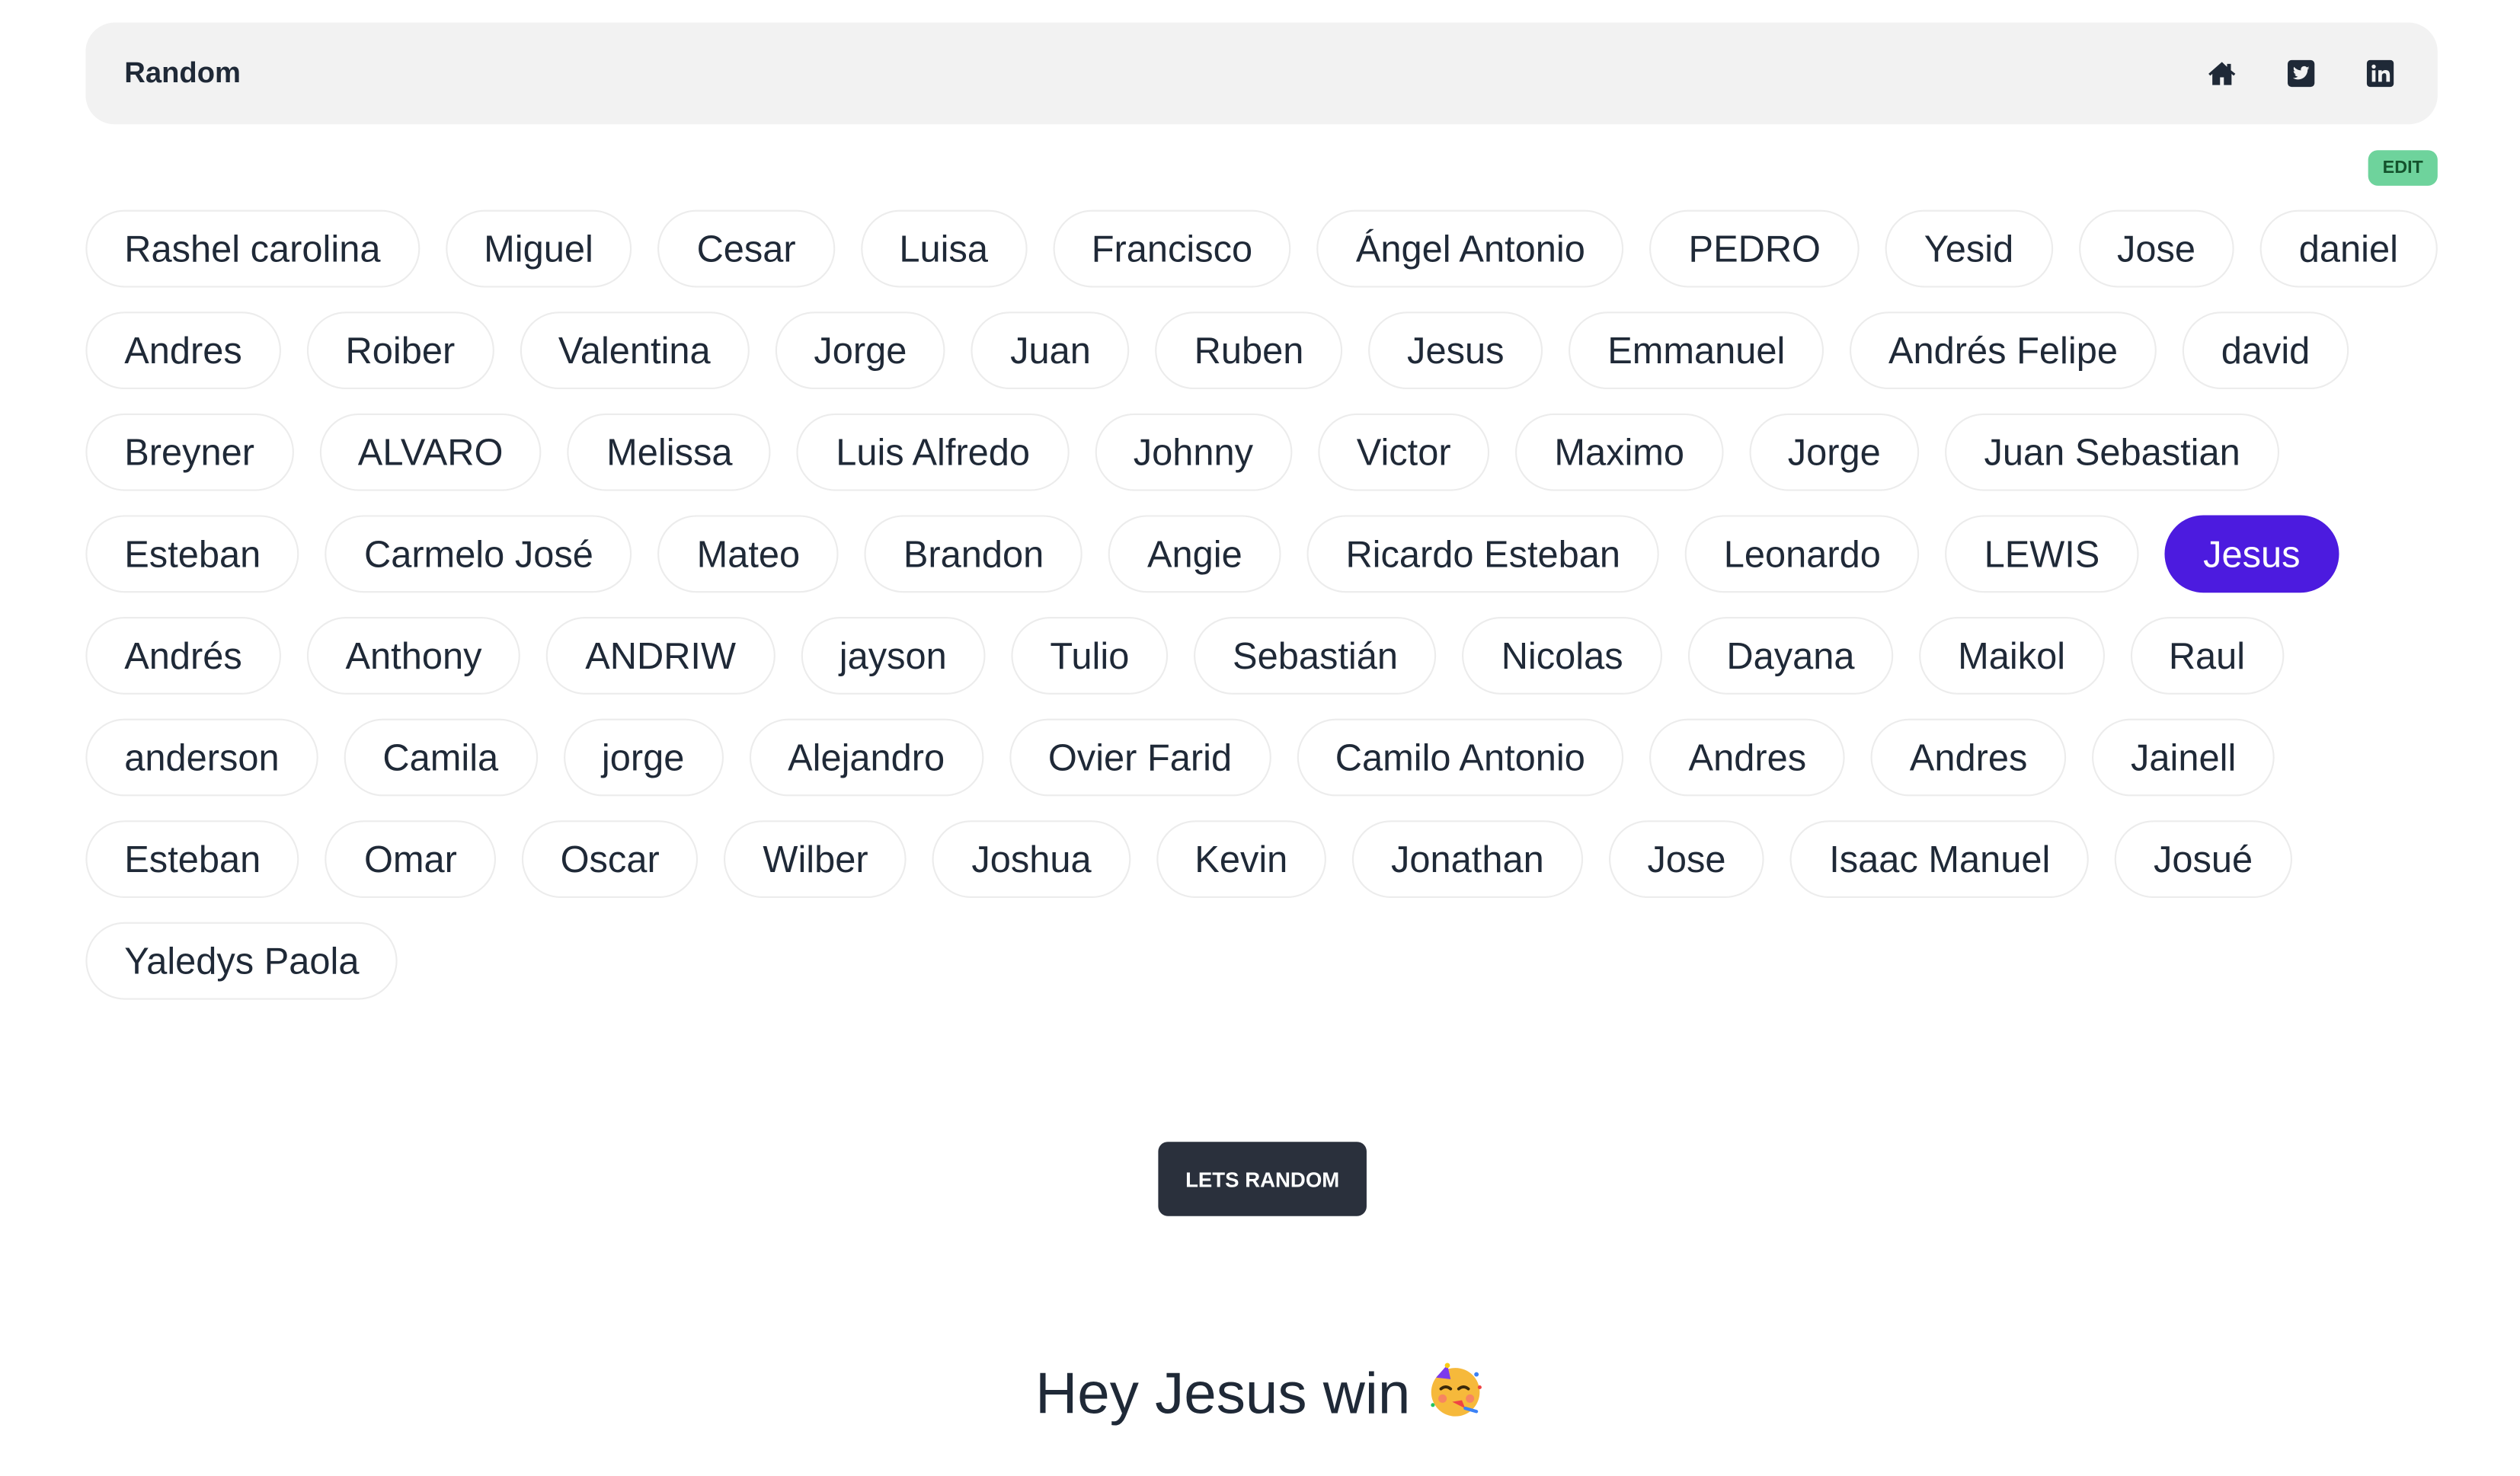 The image size is (2520, 1476). What do you see at coordinates (2265, 350) in the screenshot?
I see `name-chip: david` at bounding box center [2265, 350].